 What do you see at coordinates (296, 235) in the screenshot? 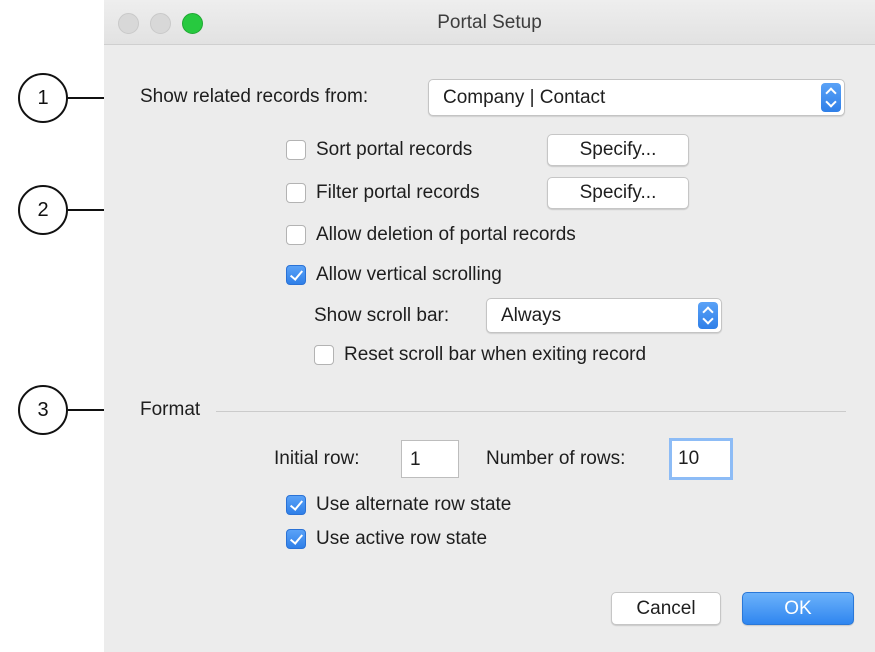
I see `deletion-checkbox` at bounding box center [296, 235].